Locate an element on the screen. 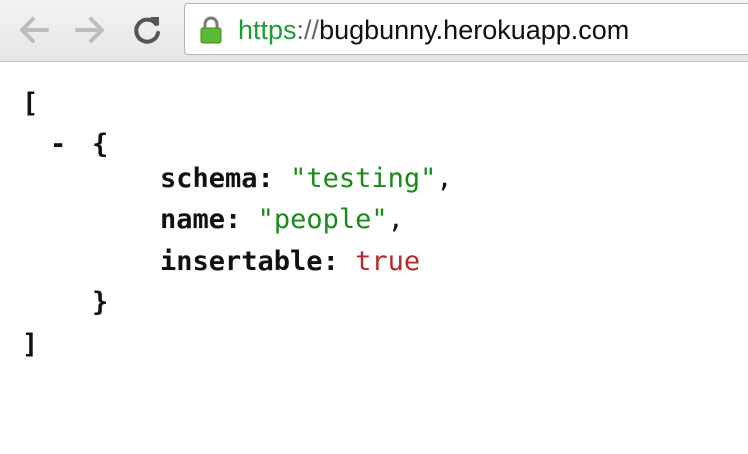 The height and width of the screenshot is (454, 748). json-key: schema is located at coordinates (209, 178).